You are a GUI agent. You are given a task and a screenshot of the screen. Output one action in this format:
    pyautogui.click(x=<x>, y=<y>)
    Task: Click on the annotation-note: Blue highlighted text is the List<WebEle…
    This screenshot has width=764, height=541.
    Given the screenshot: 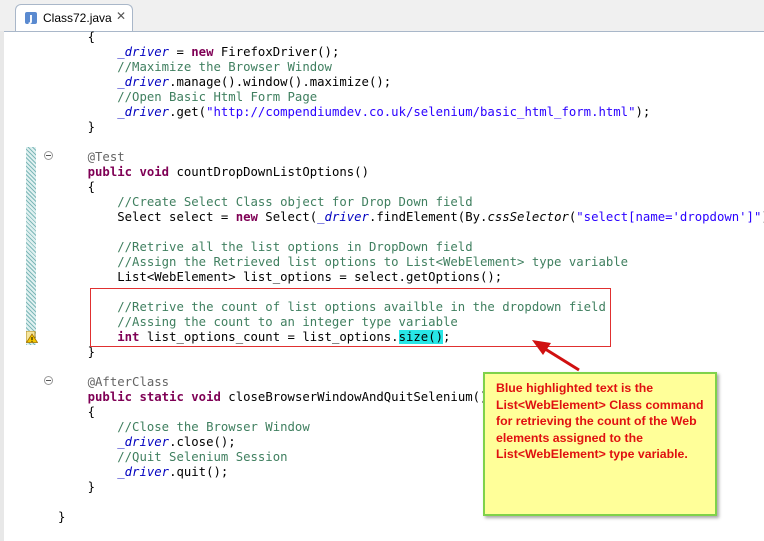 What is the action you would take?
    pyautogui.click(x=600, y=444)
    